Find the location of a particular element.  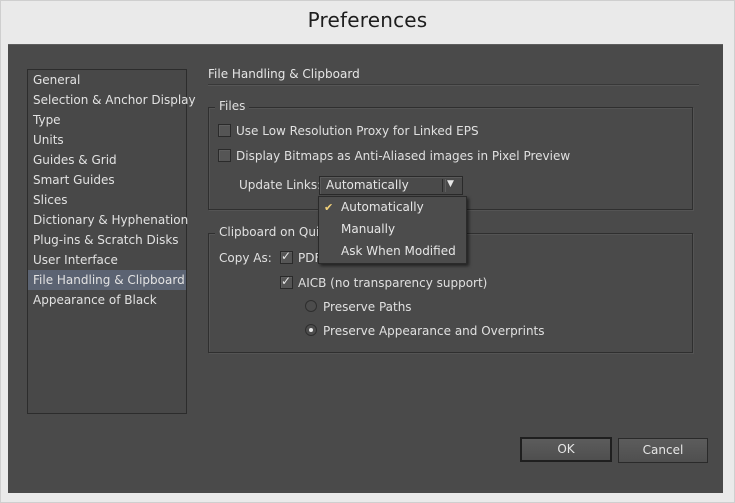

chevron-down-icon: ▼ is located at coordinates (450, 184).